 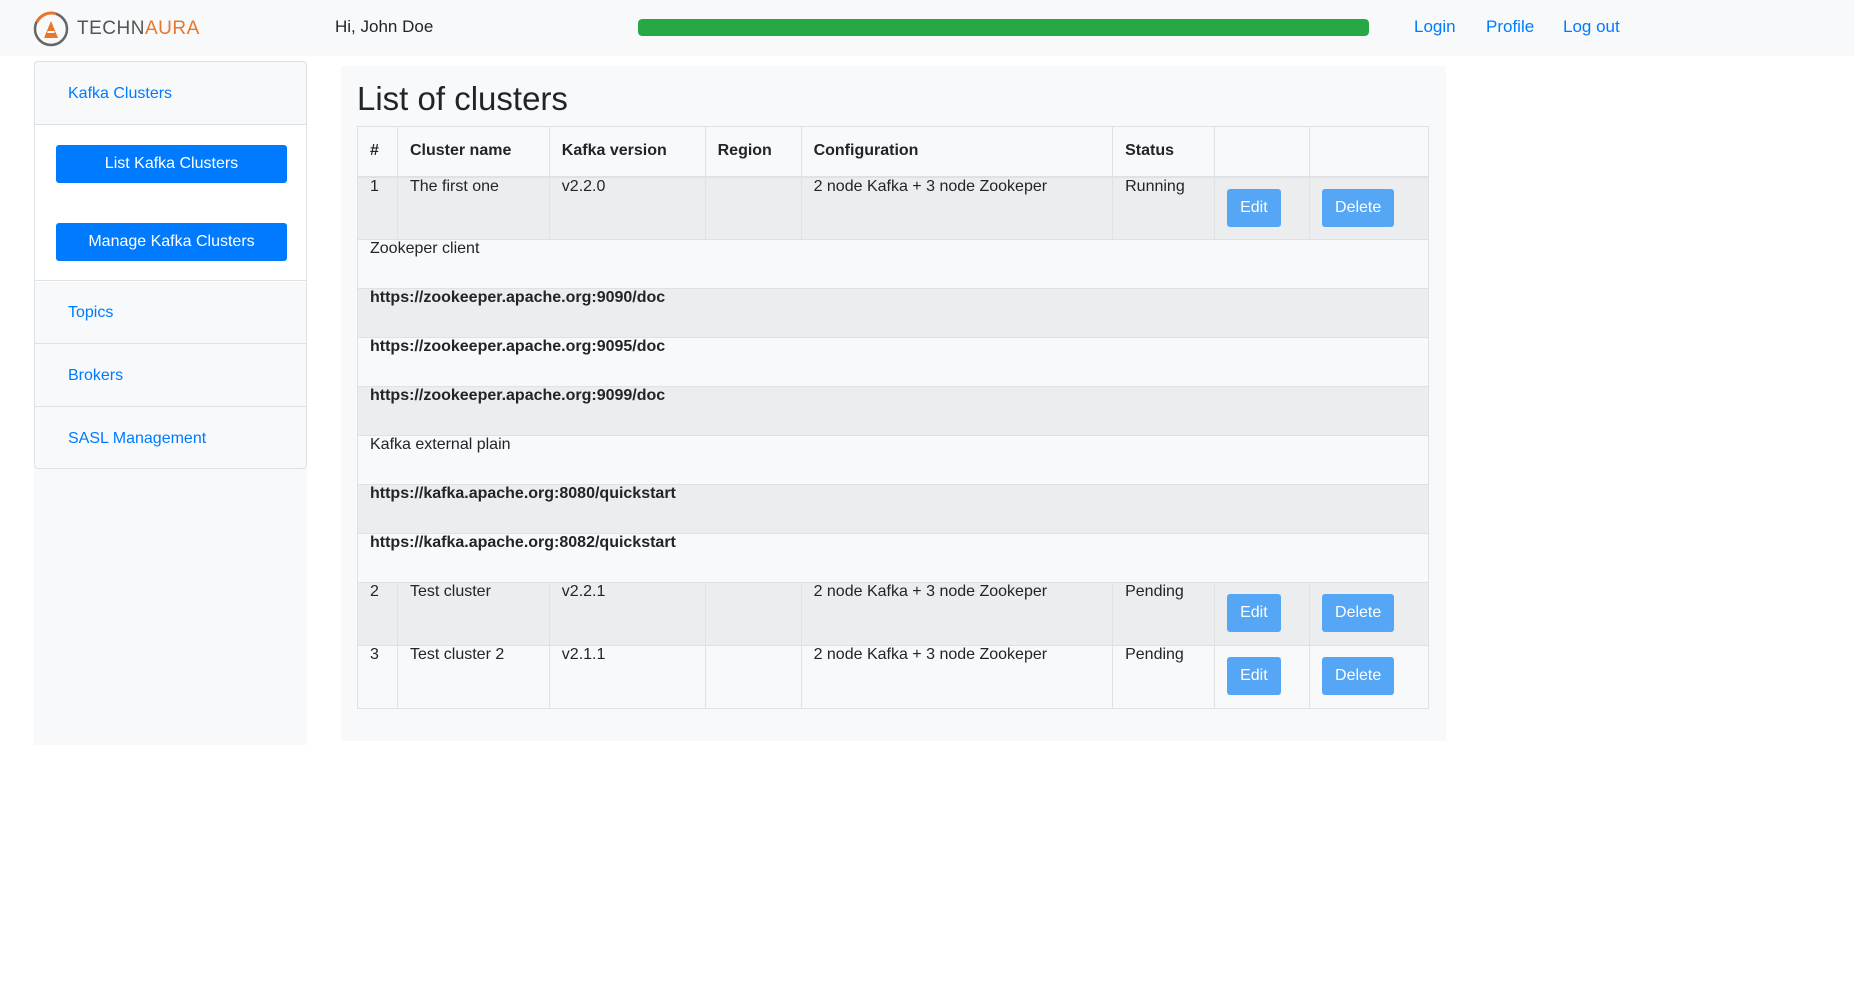 What do you see at coordinates (627, 677) in the screenshot?
I see `cell-kafka-version: v2.1.1` at bounding box center [627, 677].